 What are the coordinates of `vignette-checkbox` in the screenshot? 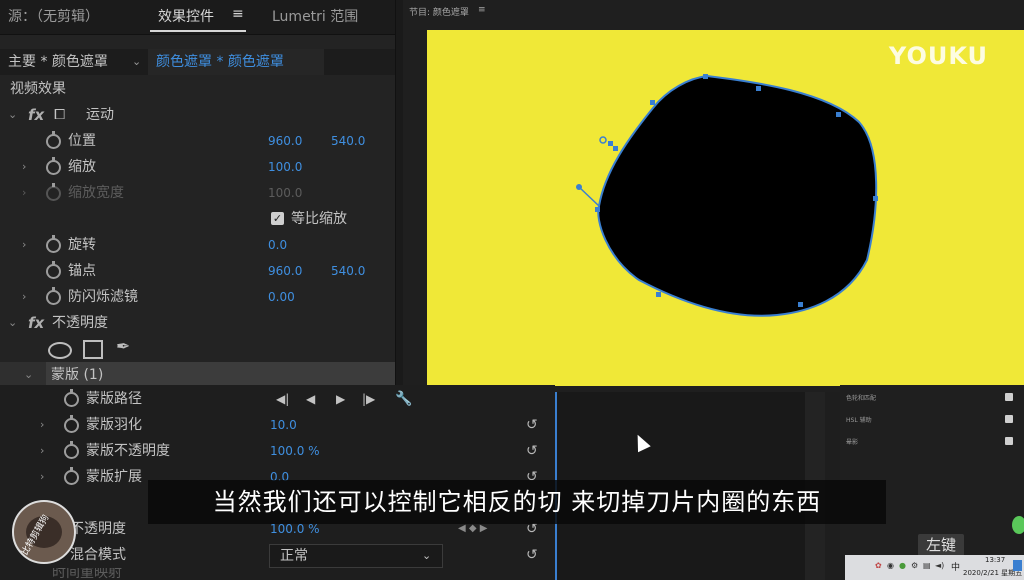 It's located at (1009, 441).